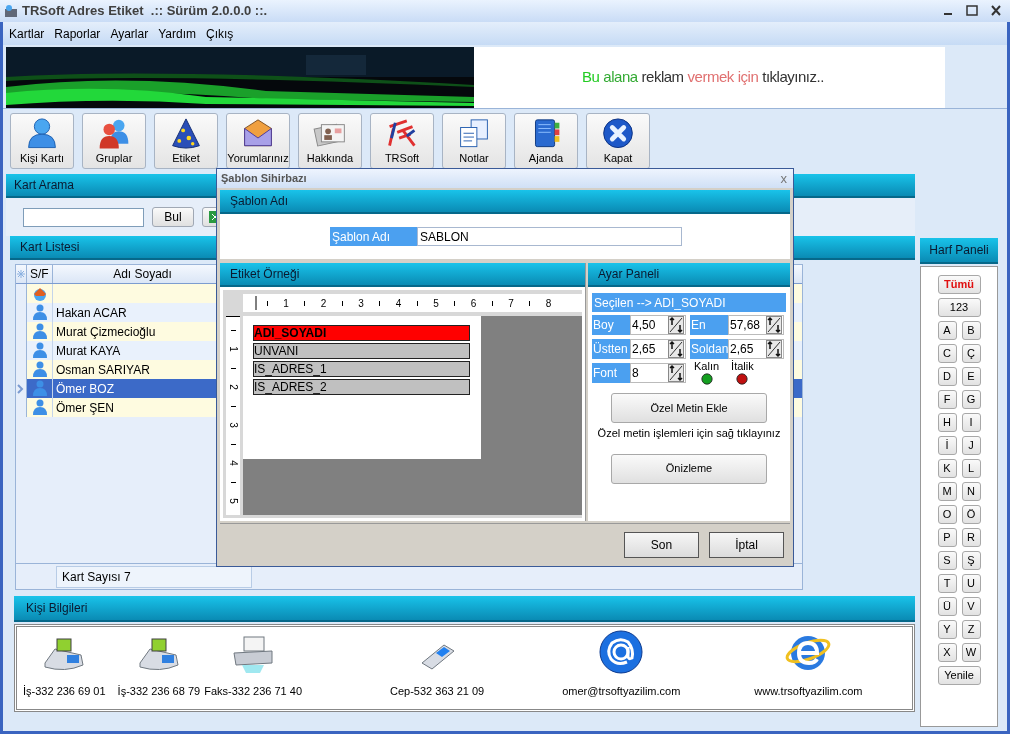 The width and height of the screenshot is (1010, 734). I want to click on letter-button: V, so click(971, 606).